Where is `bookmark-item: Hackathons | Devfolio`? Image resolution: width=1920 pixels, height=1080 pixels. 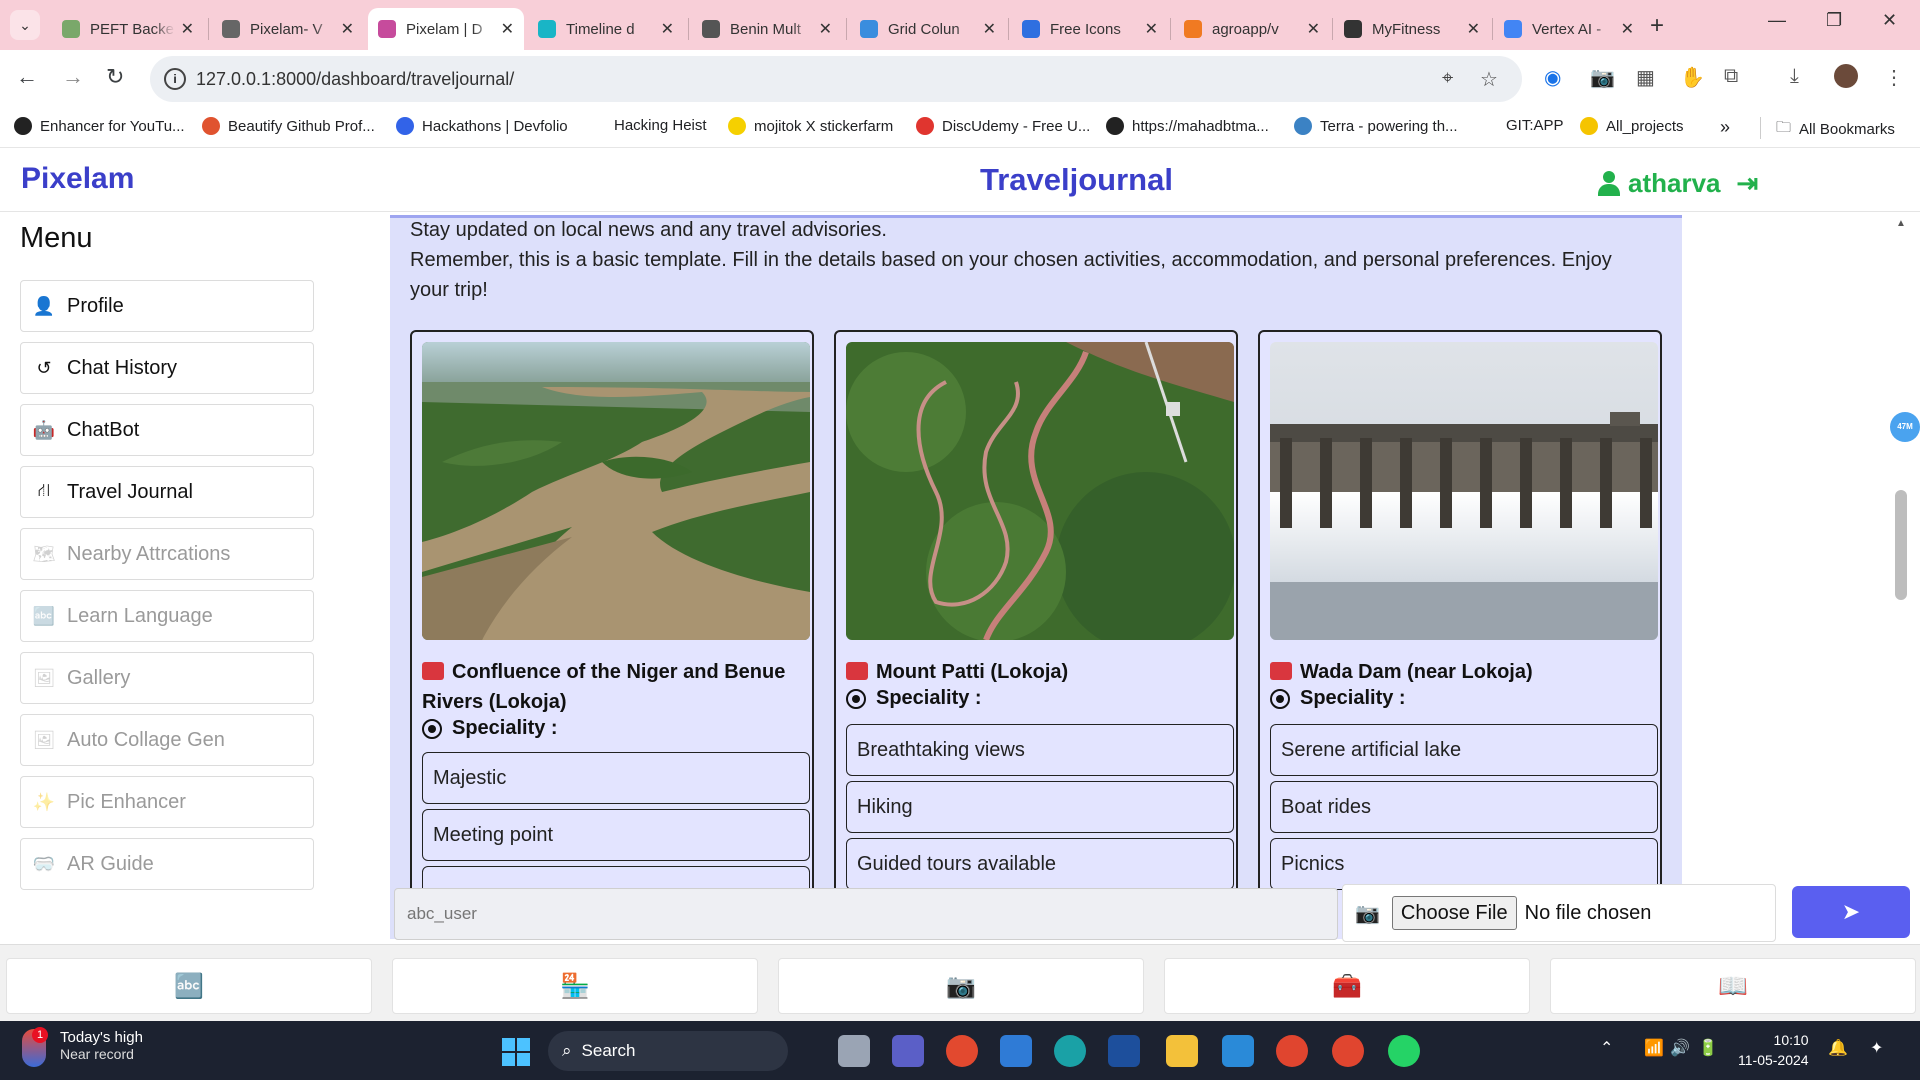 bookmark-item: Hackathons | Devfolio is located at coordinates (482, 126).